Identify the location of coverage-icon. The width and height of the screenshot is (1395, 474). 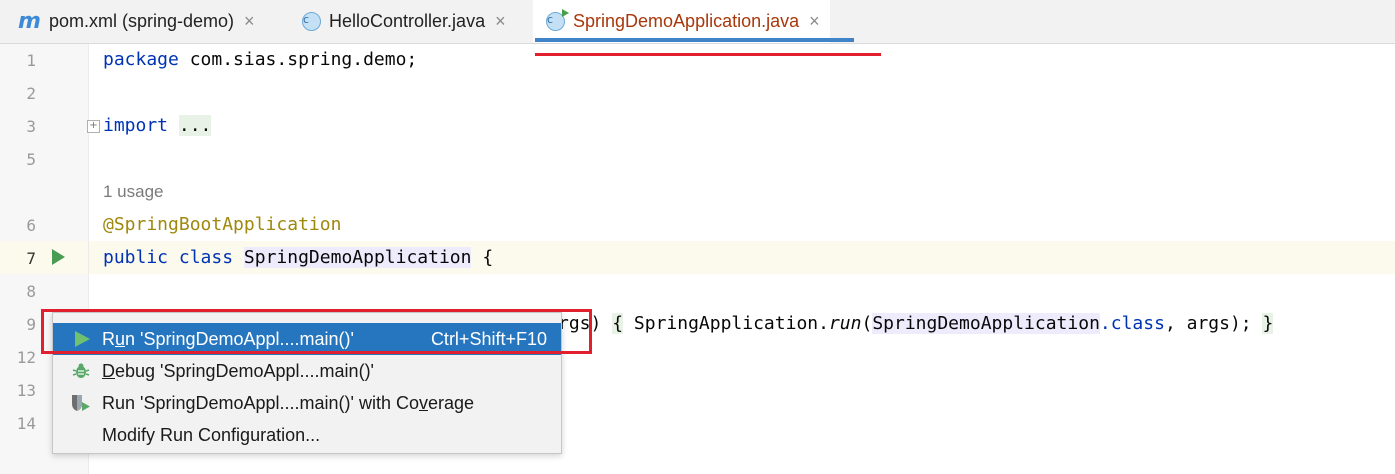
(81, 403).